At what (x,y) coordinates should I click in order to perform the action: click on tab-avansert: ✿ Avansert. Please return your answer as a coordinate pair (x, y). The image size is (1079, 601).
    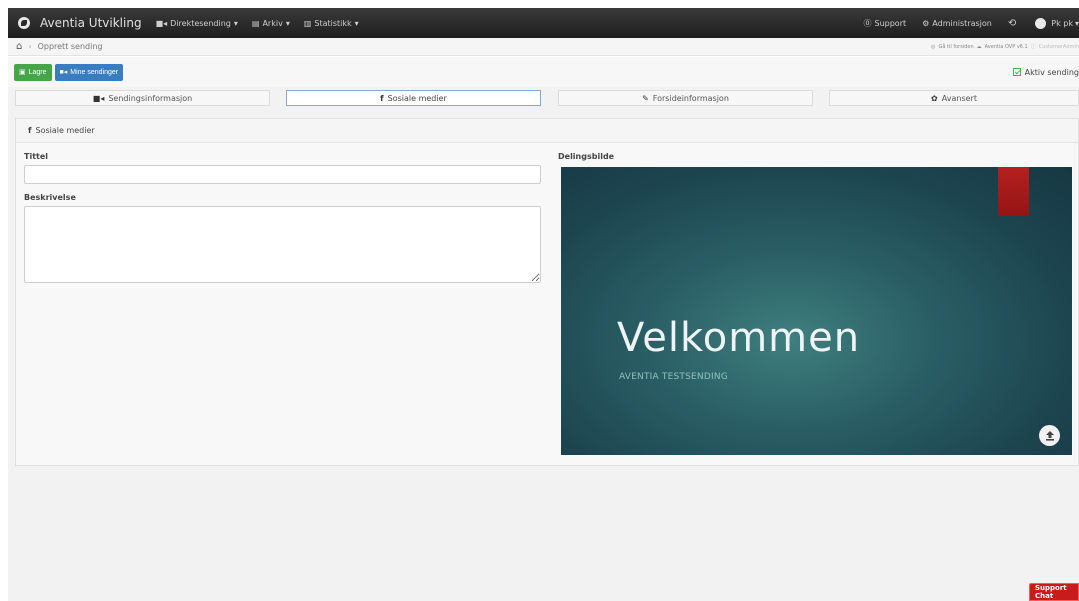
    Looking at the image, I should click on (954, 98).